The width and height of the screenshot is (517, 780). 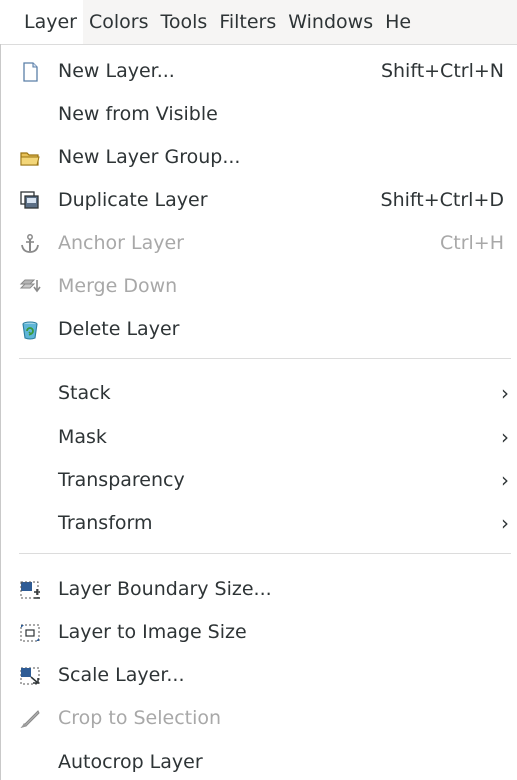 What do you see at coordinates (30, 633) in the screenshot?
I see `to-image-size-icon` at bounding box center [30, 633].